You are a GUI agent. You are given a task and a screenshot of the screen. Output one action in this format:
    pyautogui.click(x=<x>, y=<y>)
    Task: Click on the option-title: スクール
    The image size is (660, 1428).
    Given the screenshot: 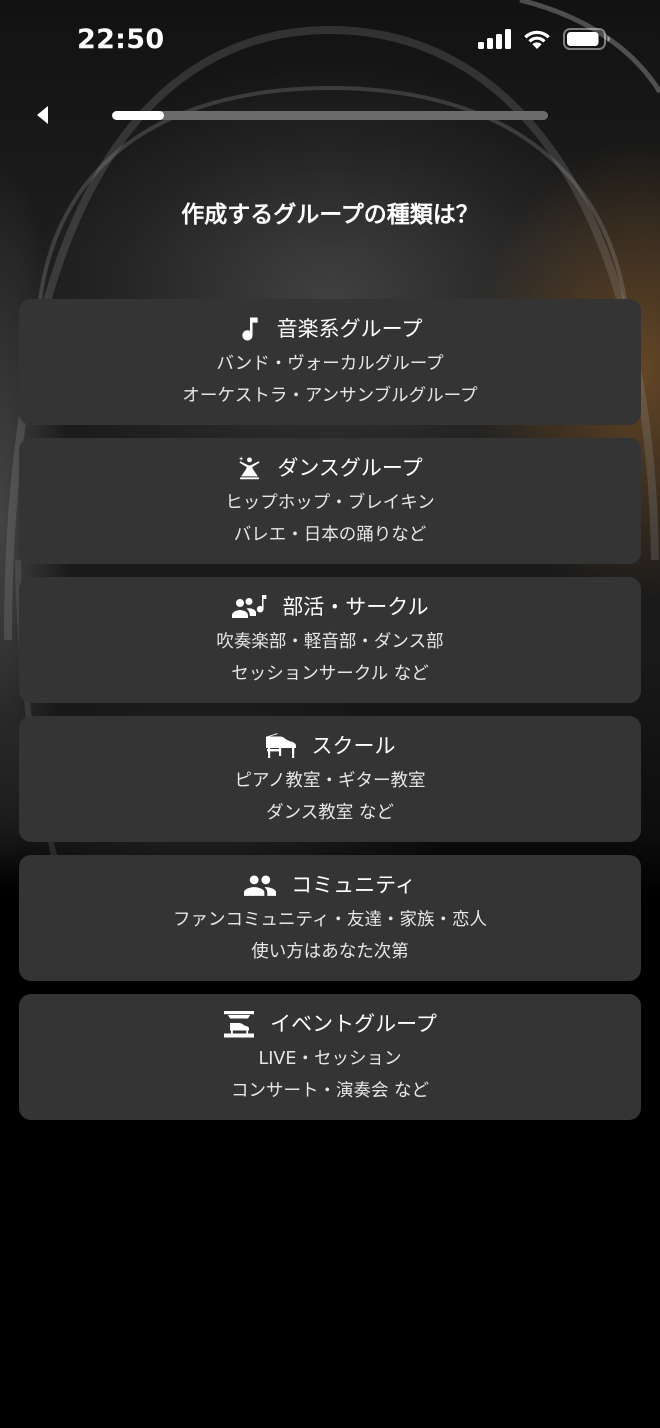 What is the action you would take?
    pyautogui.click(x=353, y=746)
    